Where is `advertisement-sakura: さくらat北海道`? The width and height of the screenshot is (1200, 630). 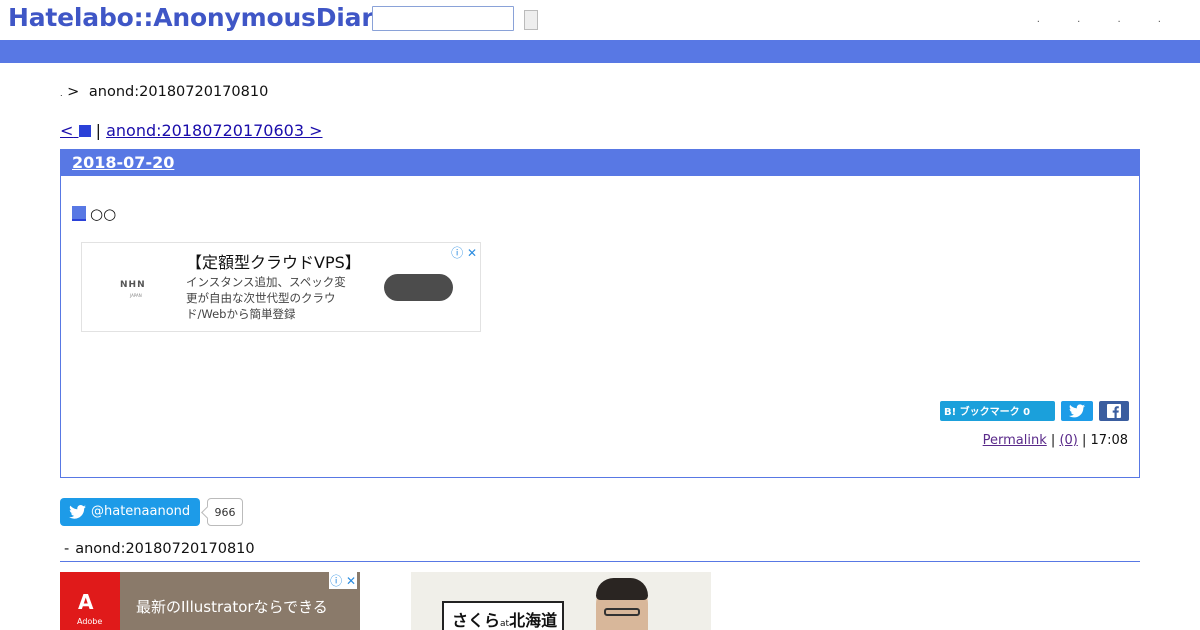 advertisement-sakura: さくらat北海道 is located at coordinates (561, 601).